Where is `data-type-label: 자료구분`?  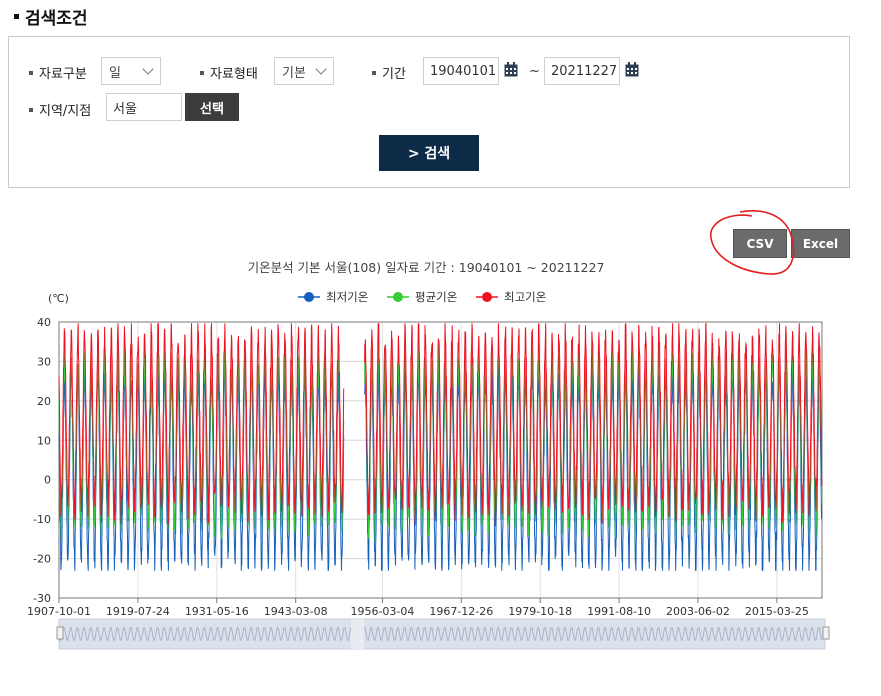 data-type-label: 자료구분 is located at coordinates (58, 72).